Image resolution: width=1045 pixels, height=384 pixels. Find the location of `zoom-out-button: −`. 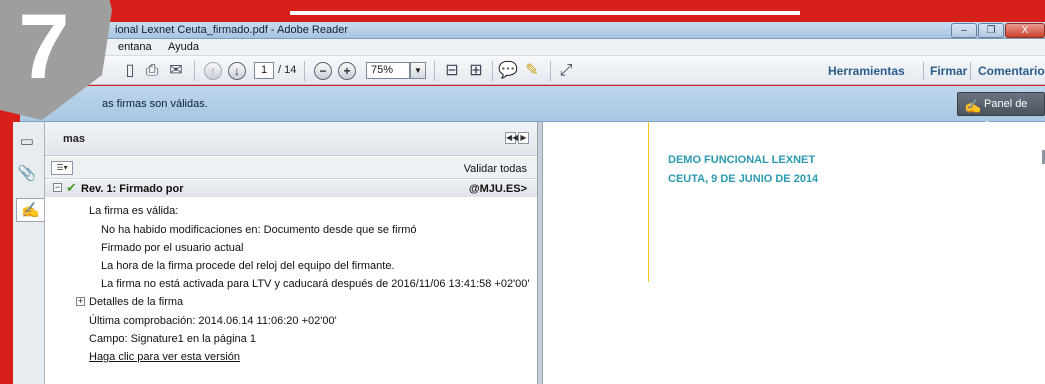

zoom-out-button: − is located at coordinates (323, 71).